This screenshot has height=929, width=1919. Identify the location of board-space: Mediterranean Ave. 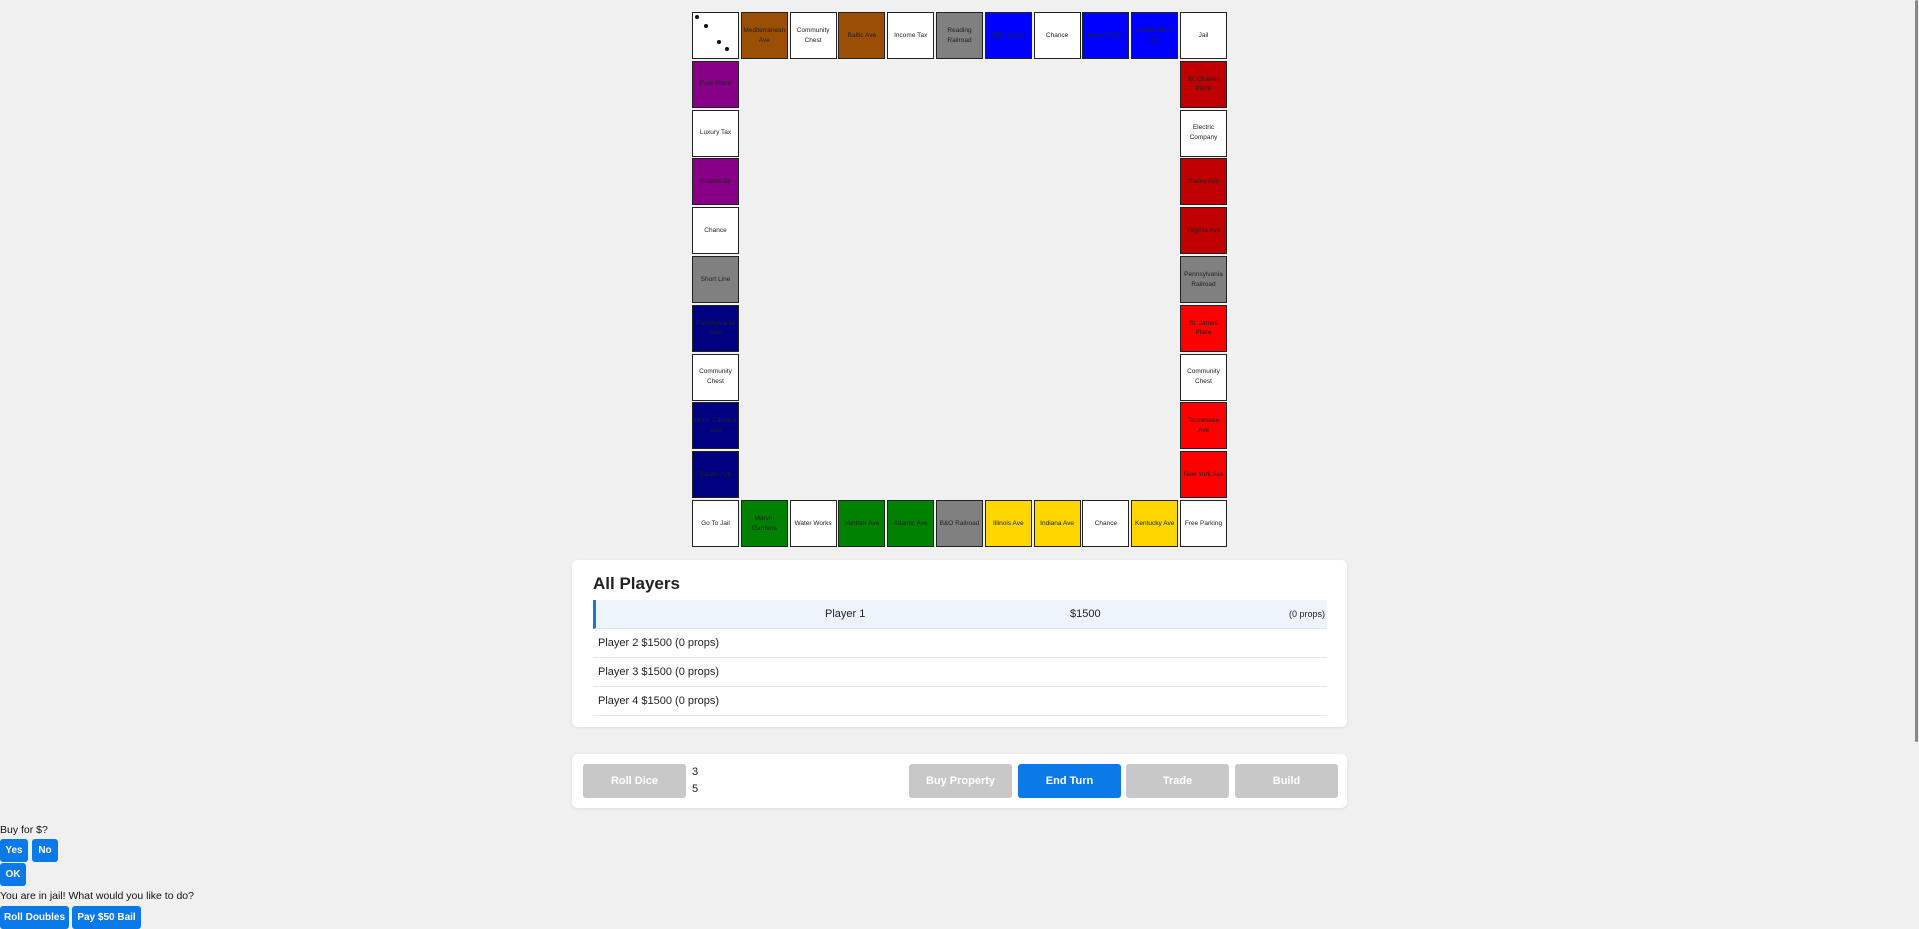
(764, 35).